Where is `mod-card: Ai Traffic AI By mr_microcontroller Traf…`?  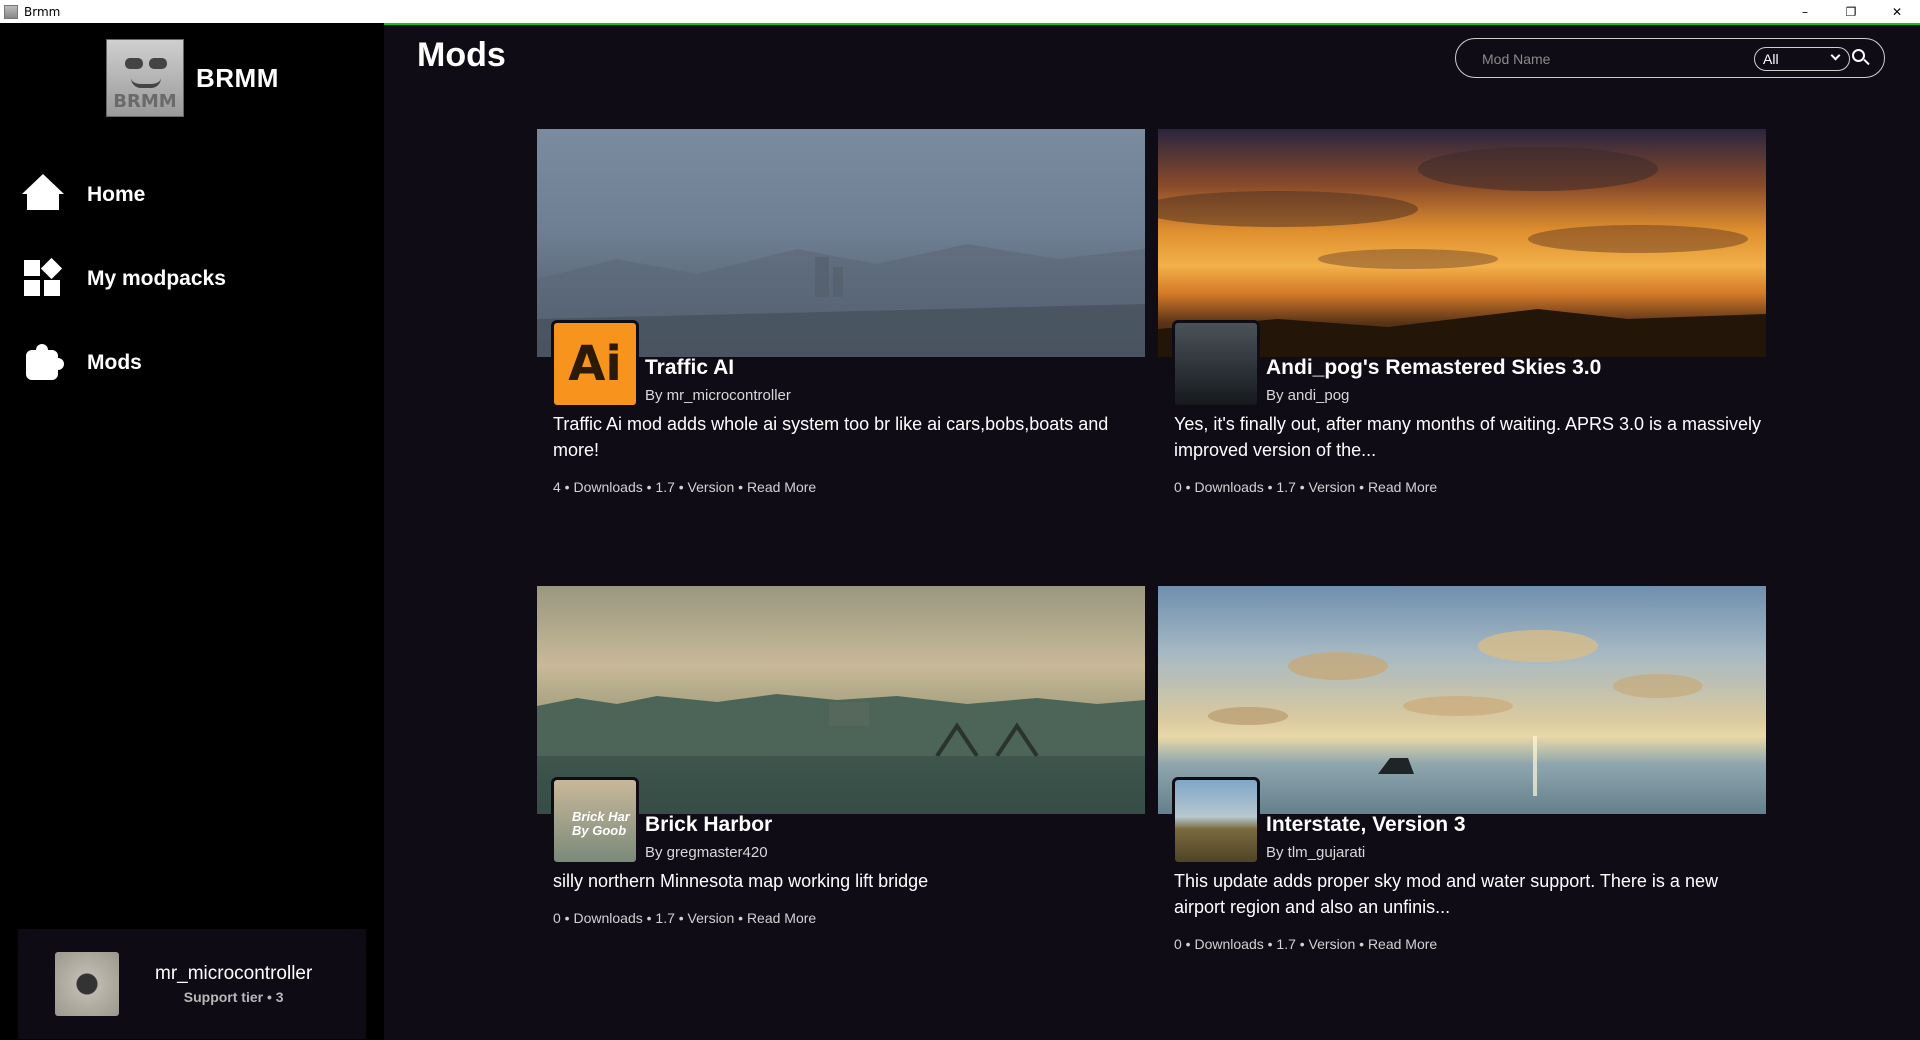
mod-card: Ai Traffic AI By mr_microcontroller Traf… is located at coordinates (841, 319).